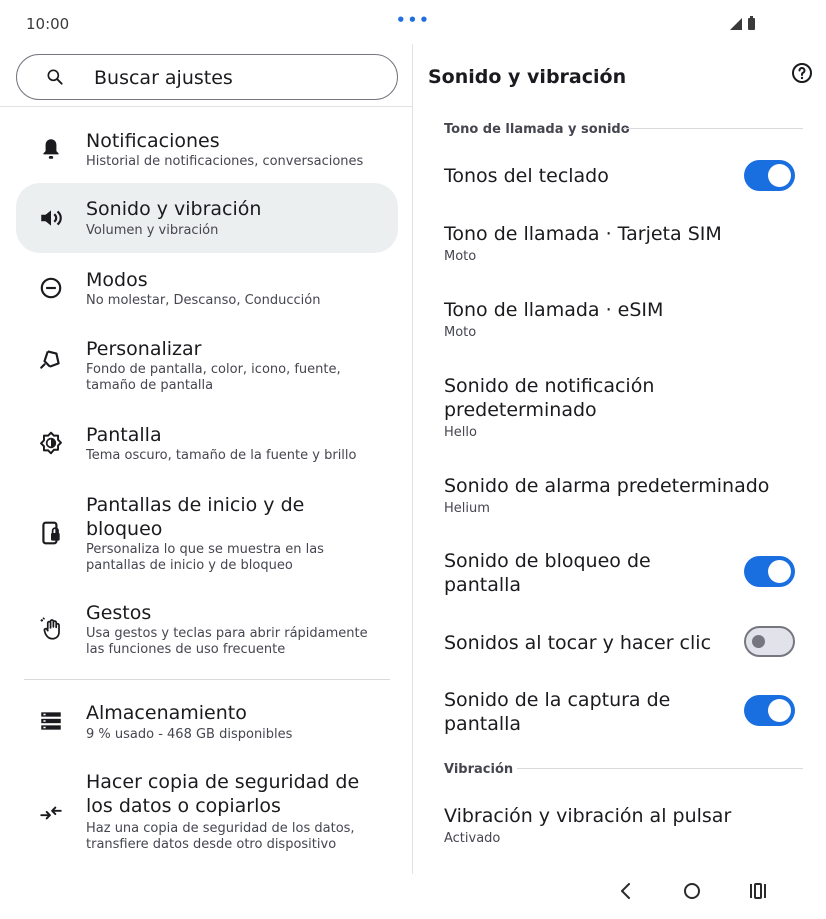  What do you see at coordinates (479, 769) in the screenshot?
I see `section-header-vibracion: Vibración` at bounding box center [479, 769].